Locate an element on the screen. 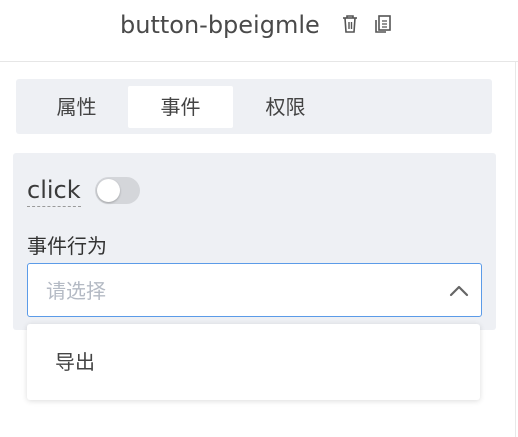  chevron-up-icon is located at coordinates (459, 291).